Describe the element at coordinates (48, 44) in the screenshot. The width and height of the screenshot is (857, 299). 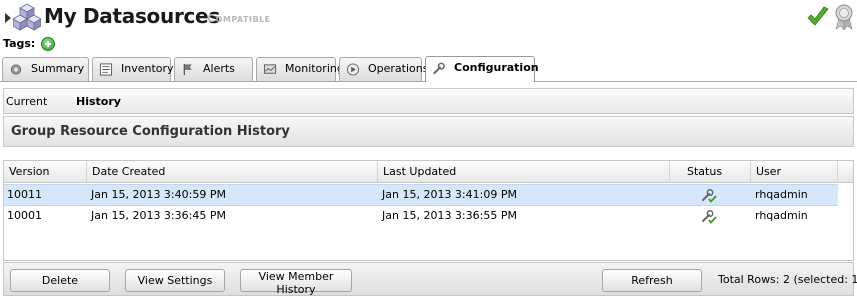
I see `add-tag-icon` at that location.